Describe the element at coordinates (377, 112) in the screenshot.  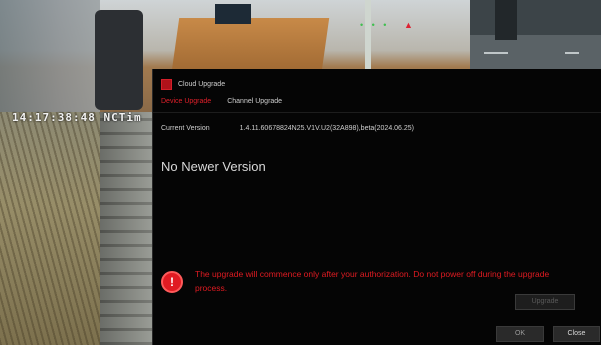
I see `divider` at that location.